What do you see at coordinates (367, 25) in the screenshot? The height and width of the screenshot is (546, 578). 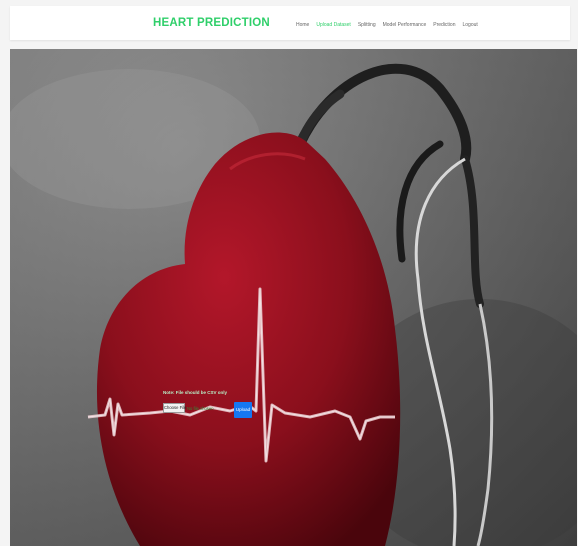 I see `nav-item-splitting: Splitting` at bounding box center [367, 25].